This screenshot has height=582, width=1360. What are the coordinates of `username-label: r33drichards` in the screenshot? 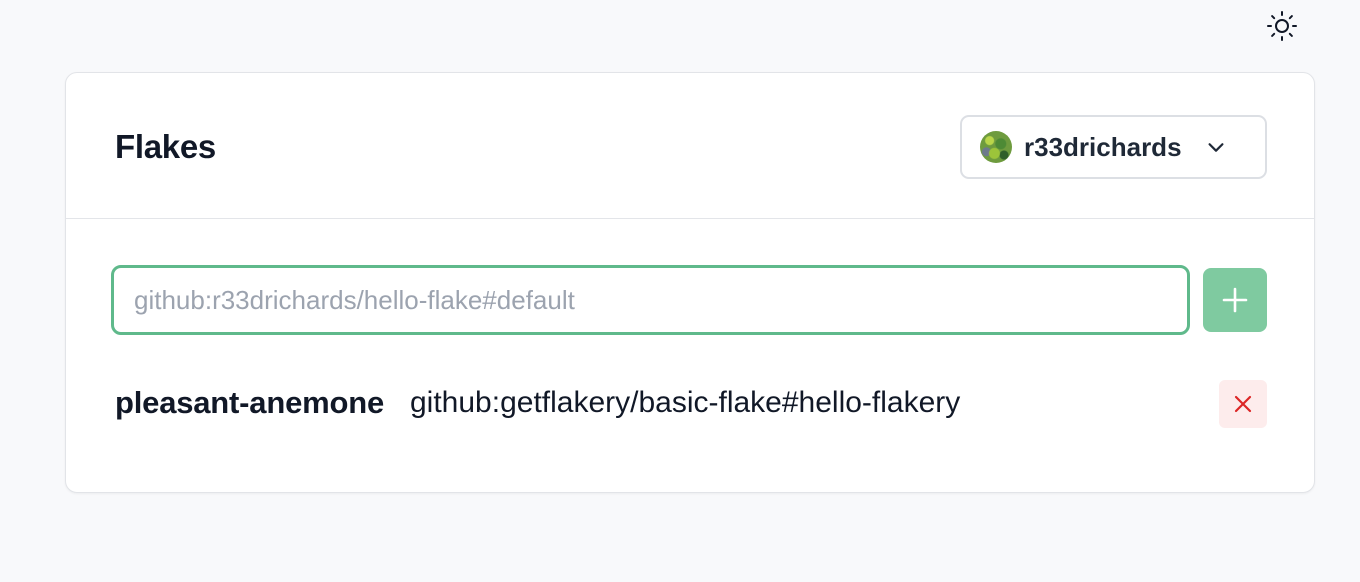 It's located at (1103, 146).